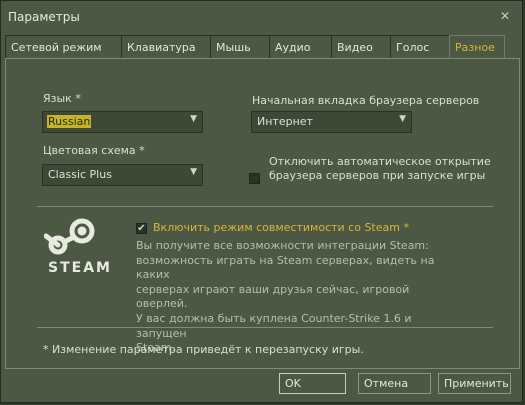  What do you see at coordinates (166, 46) in the screenshot?
I see `tab-keyboard: Клавиатура` at bounding box center [166, 46].